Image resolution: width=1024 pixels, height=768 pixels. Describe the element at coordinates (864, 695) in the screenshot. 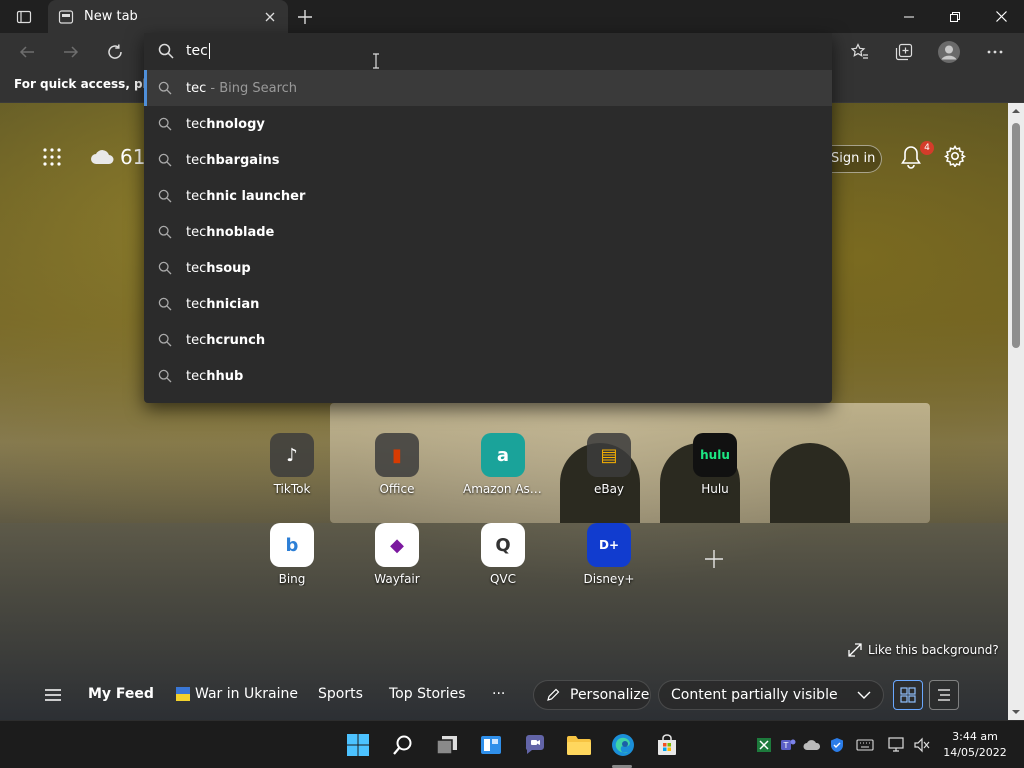

I see `chevron-down-icon` at that location.